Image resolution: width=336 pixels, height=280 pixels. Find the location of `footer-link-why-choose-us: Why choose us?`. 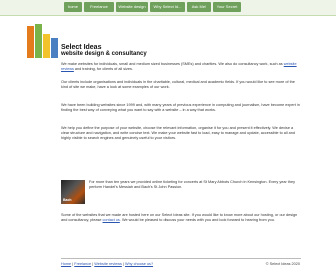

footer-link-why-choose-us: Why choose us? is located at coordinates (139, 264).